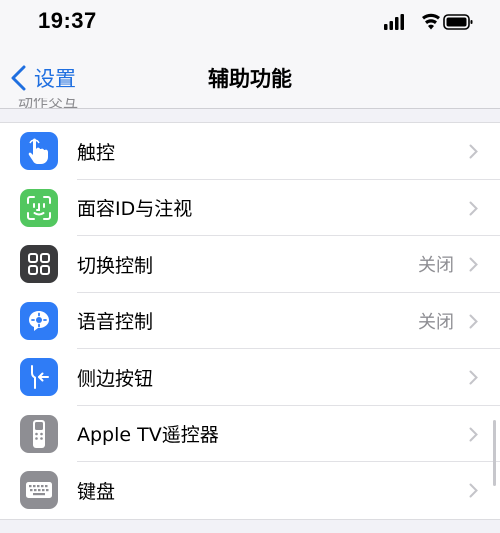 The width and height of the screenshot is (500, 533). I want to click on row-label: 键盘, so click(96, 491).